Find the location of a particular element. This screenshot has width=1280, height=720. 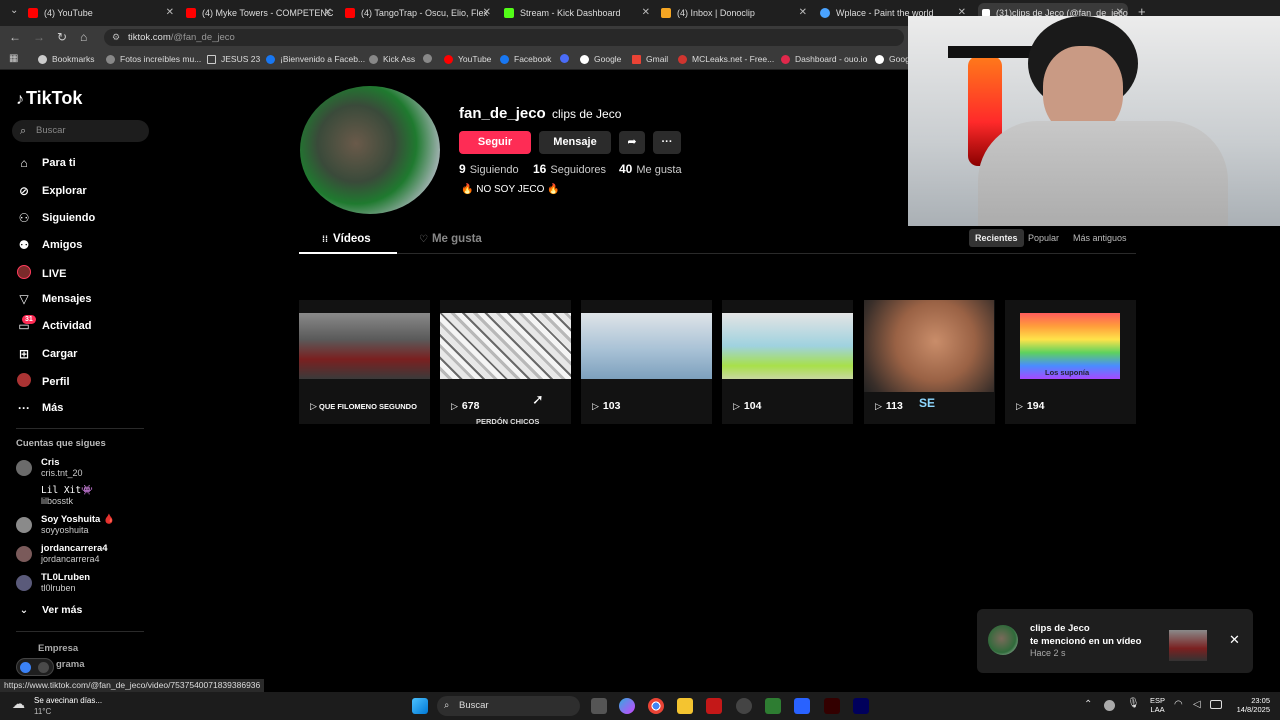

tab-likes: ♡ Me gusta is located at coordinates (450, 239).